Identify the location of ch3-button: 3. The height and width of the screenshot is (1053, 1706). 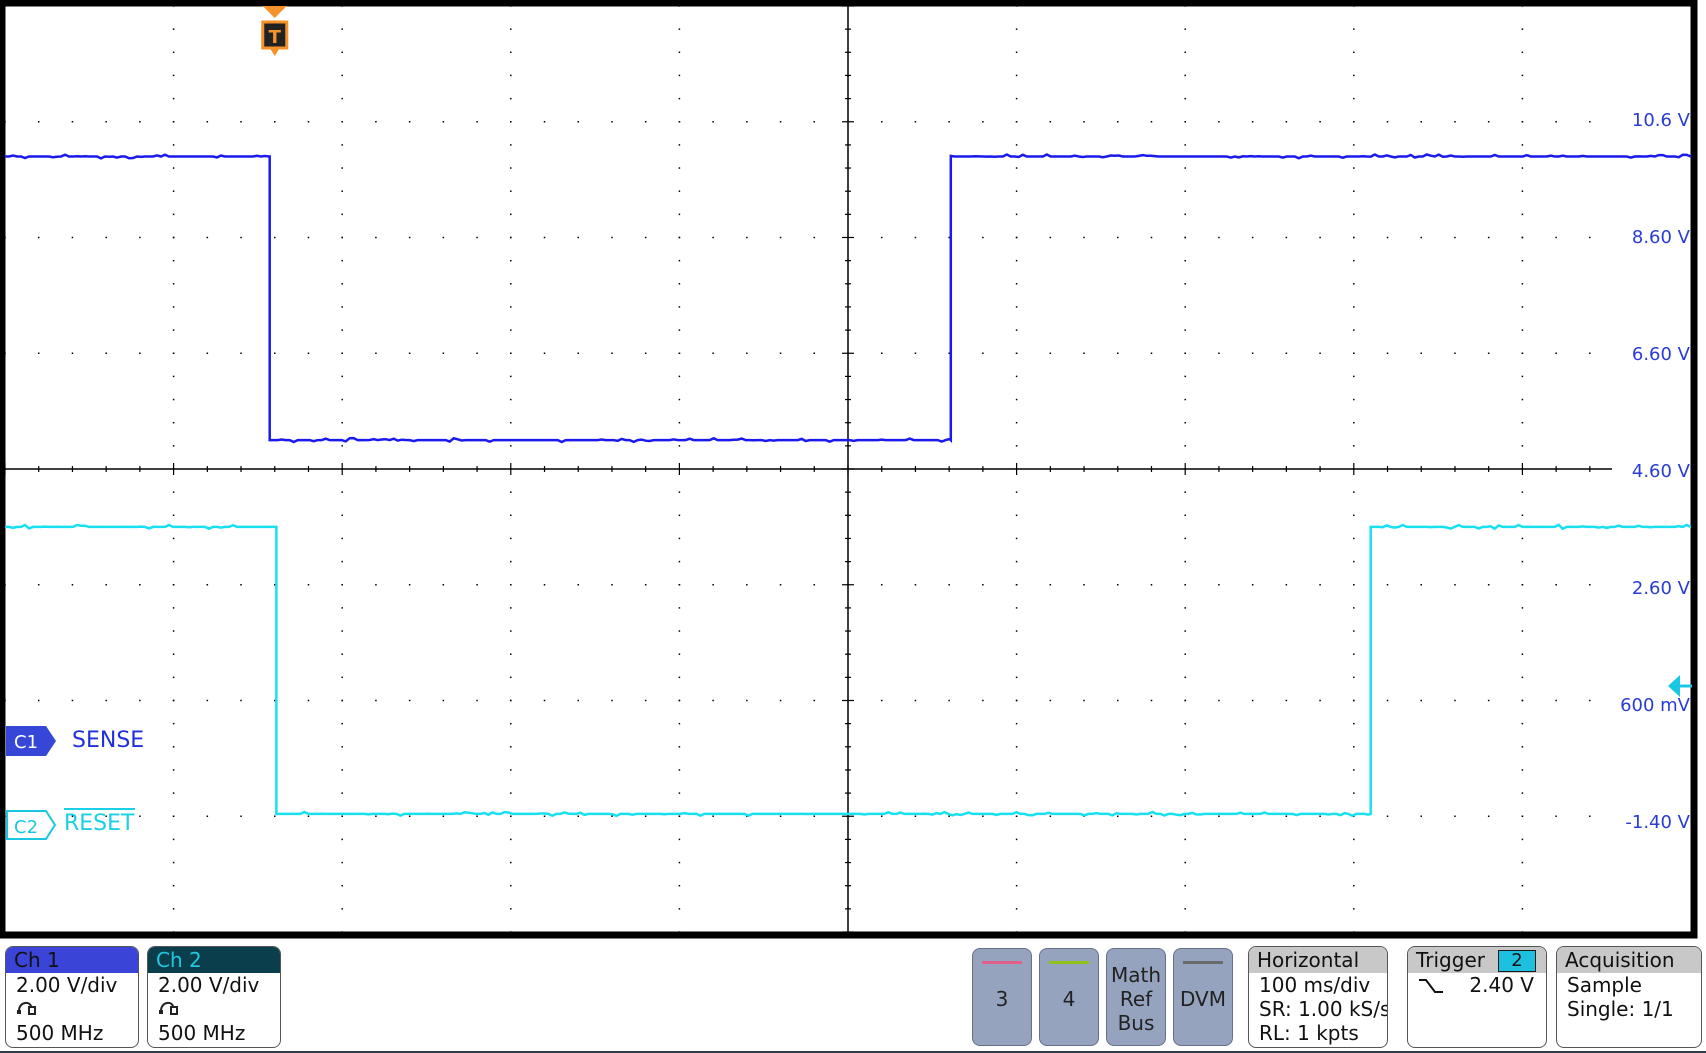
(1002, 997).